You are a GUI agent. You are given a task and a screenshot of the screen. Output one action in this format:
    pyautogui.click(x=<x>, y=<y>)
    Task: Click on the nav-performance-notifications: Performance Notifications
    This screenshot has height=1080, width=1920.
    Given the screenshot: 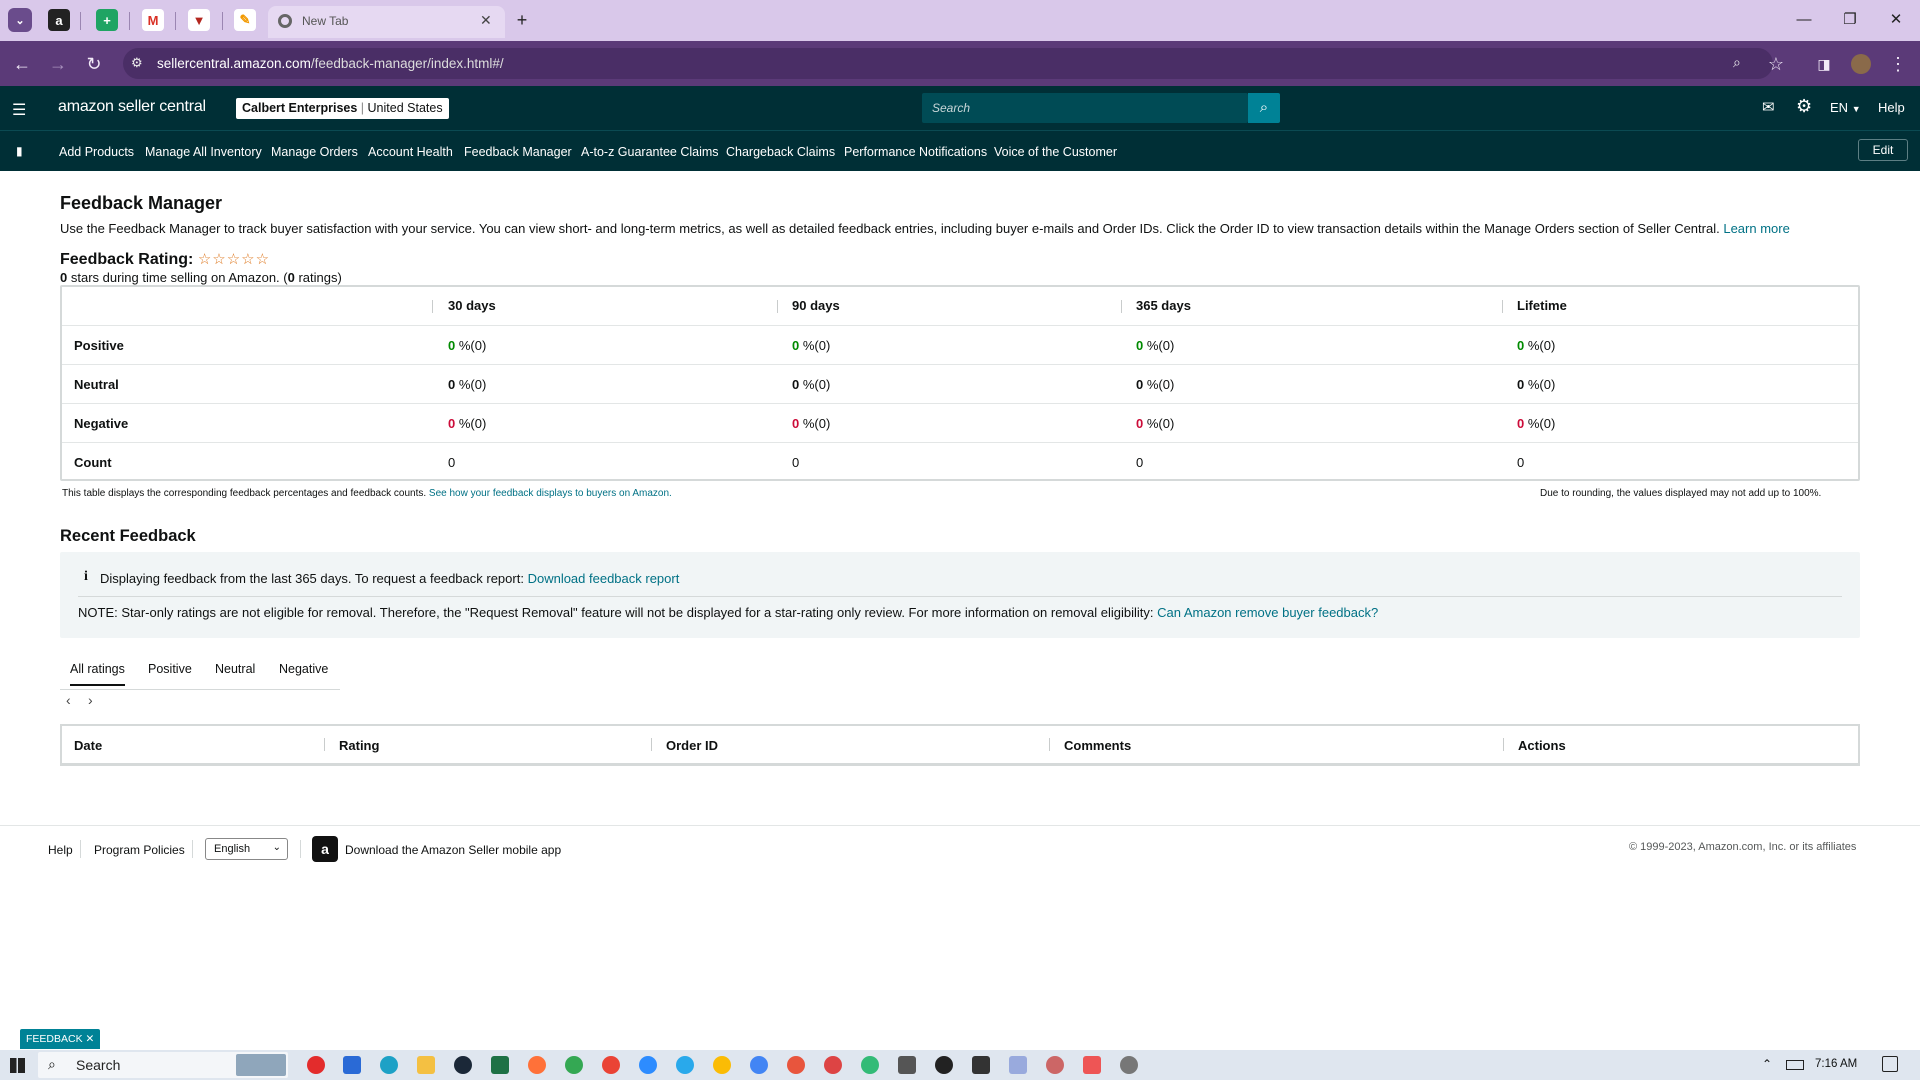 What is the action you would take?
    pyautogui.click(x=915, y=152)
    